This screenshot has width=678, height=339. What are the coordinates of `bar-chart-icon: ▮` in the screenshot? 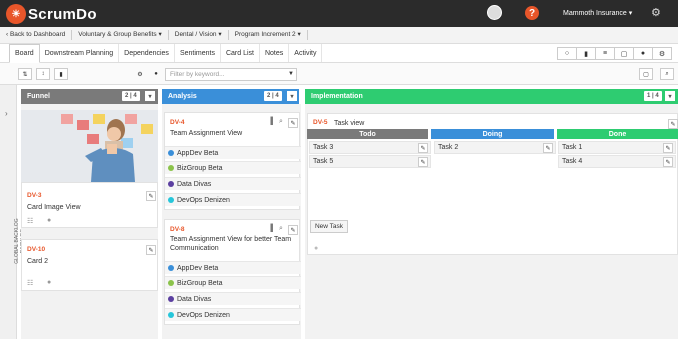 It's located at (586, 53).